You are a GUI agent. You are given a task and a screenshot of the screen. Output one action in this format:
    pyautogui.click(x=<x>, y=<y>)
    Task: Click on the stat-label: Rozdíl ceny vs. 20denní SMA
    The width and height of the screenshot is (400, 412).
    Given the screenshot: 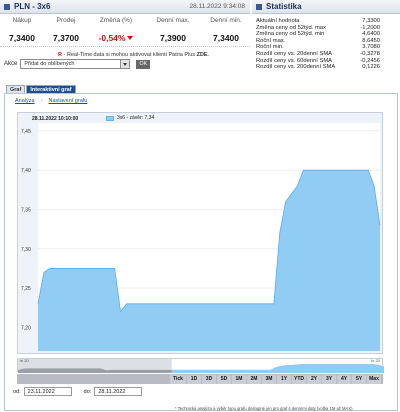 What is the action you would take?
    pyautogui.click(x=294, y=53)
    